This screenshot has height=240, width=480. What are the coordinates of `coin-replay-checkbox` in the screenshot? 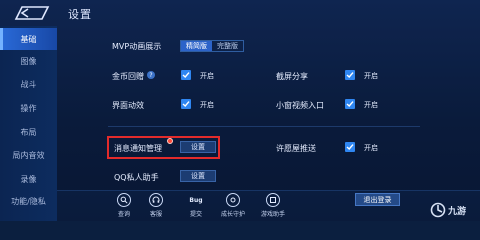 It's located at (186, 75).